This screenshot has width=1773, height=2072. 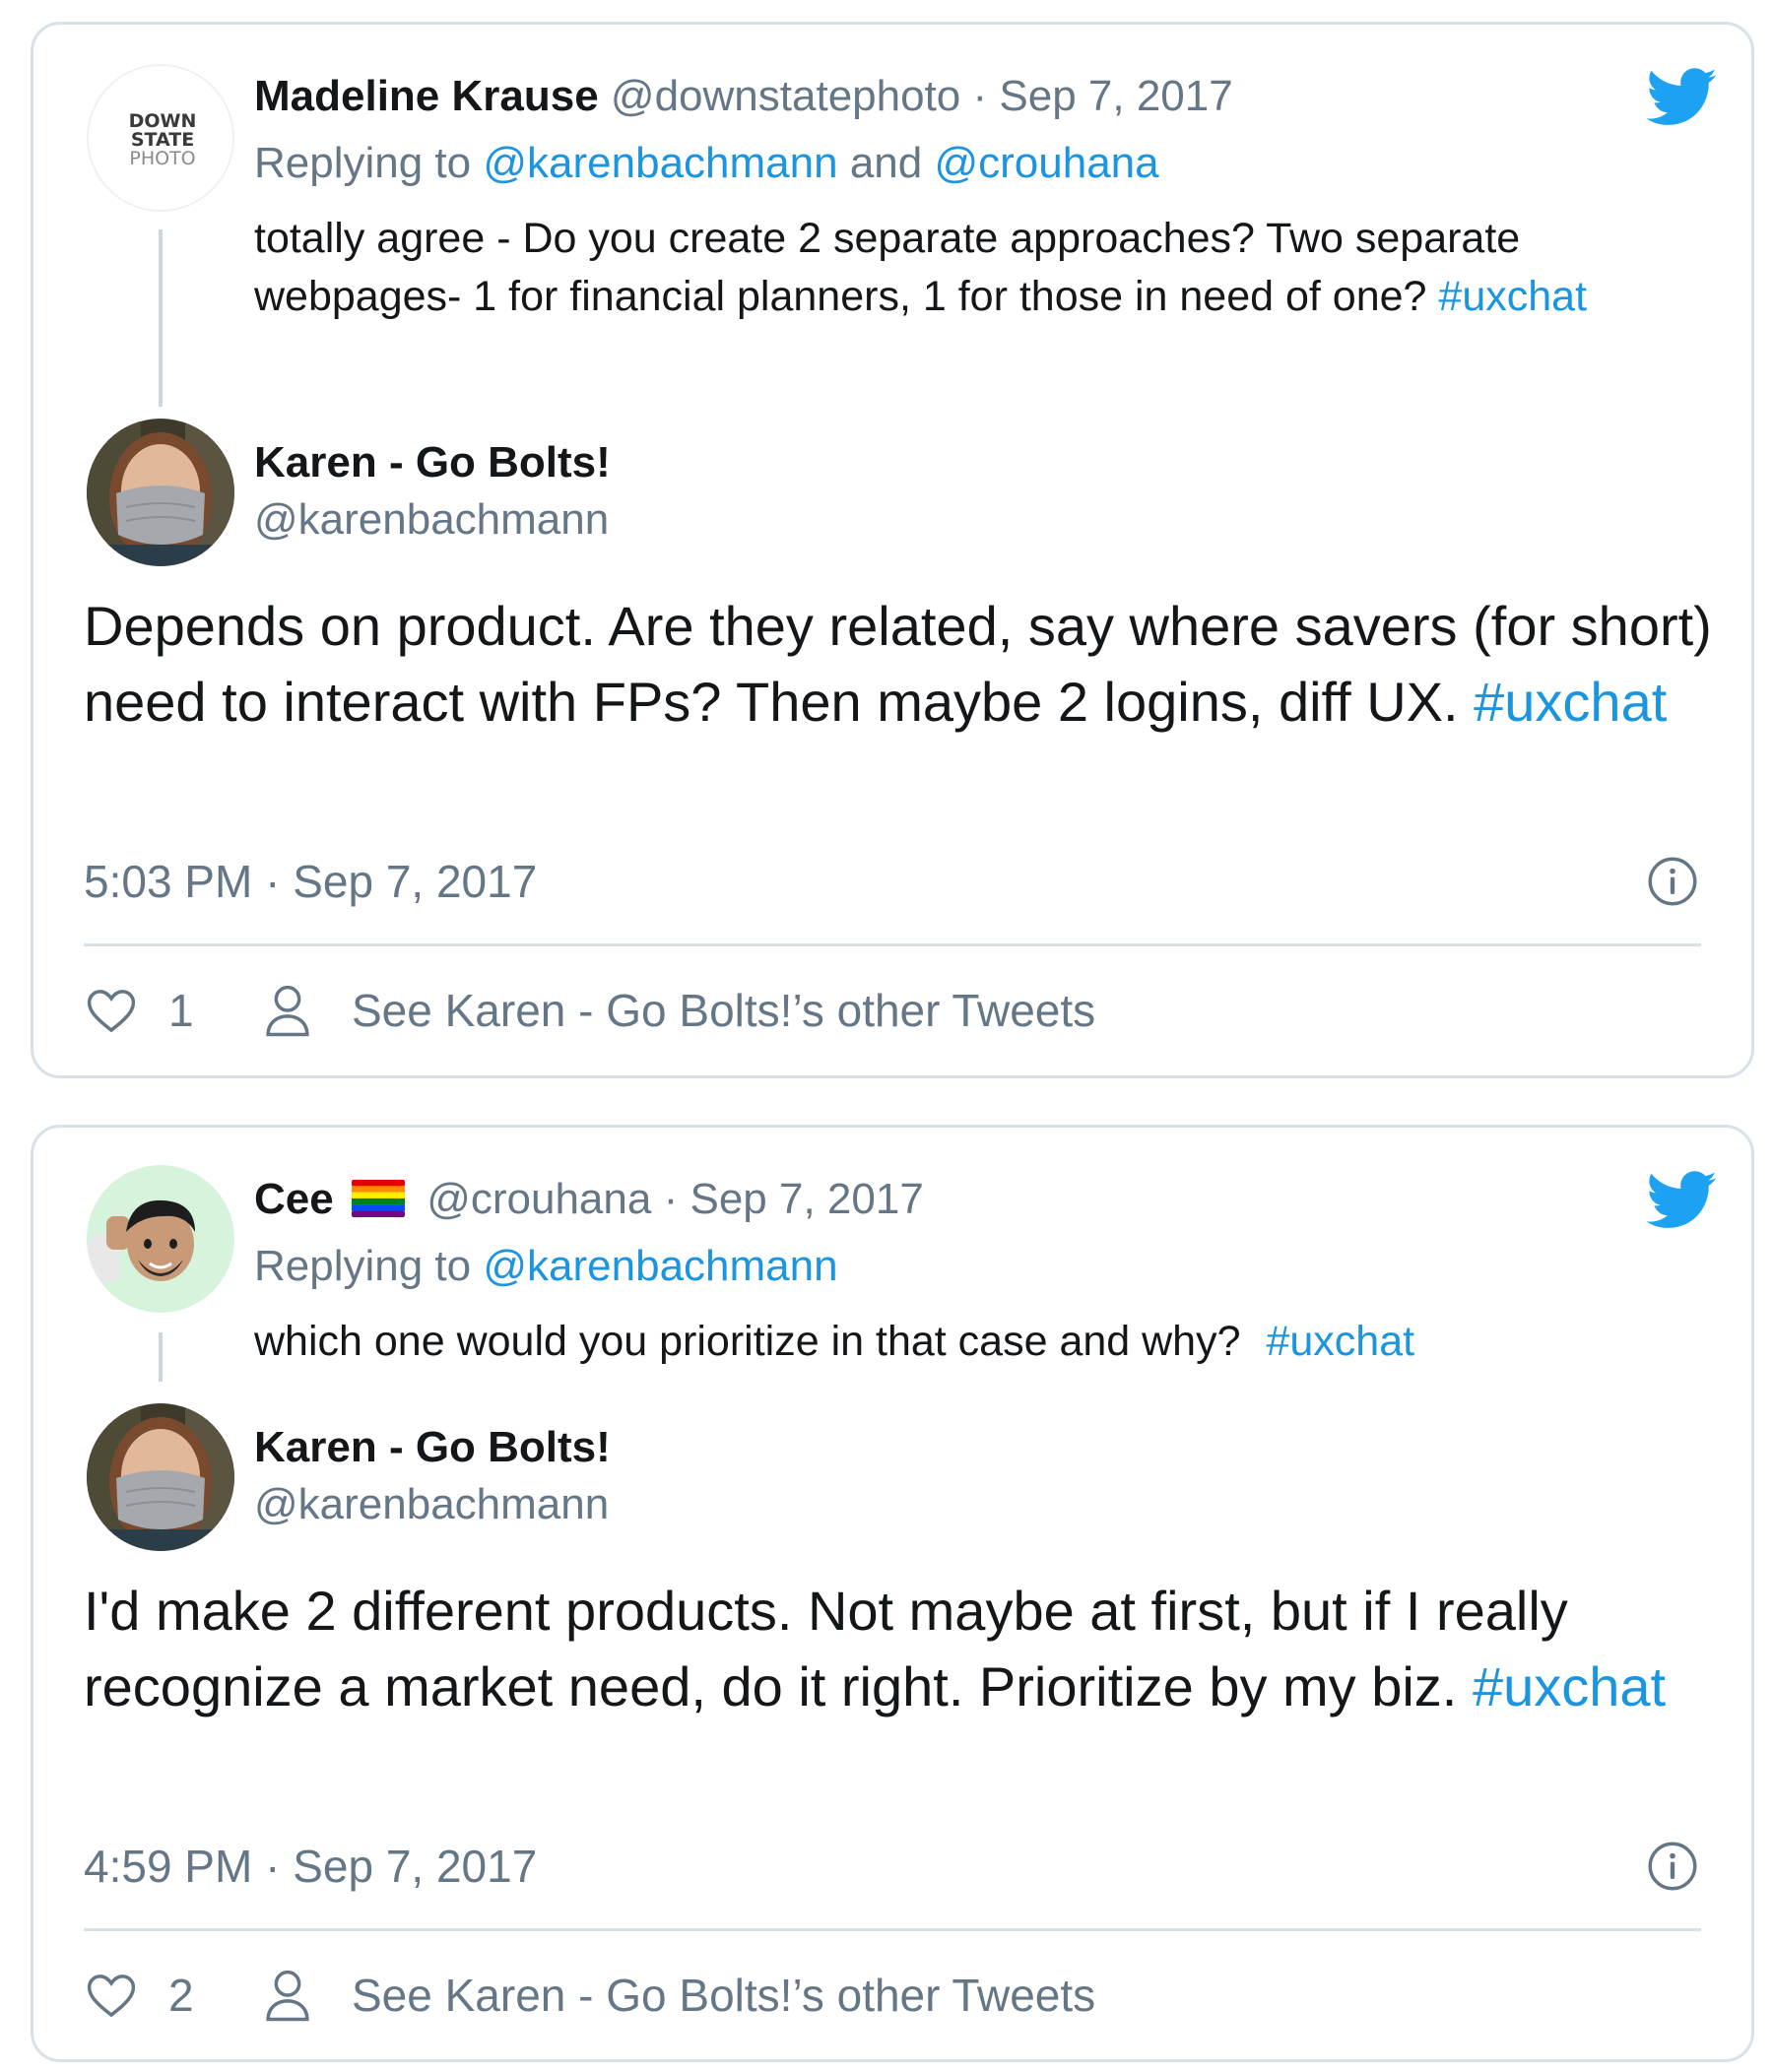 What do you see at coordinates (426, 96) in the screenshot?
I see `author-name: Madeline Krause` at bounding box center [426, 96].